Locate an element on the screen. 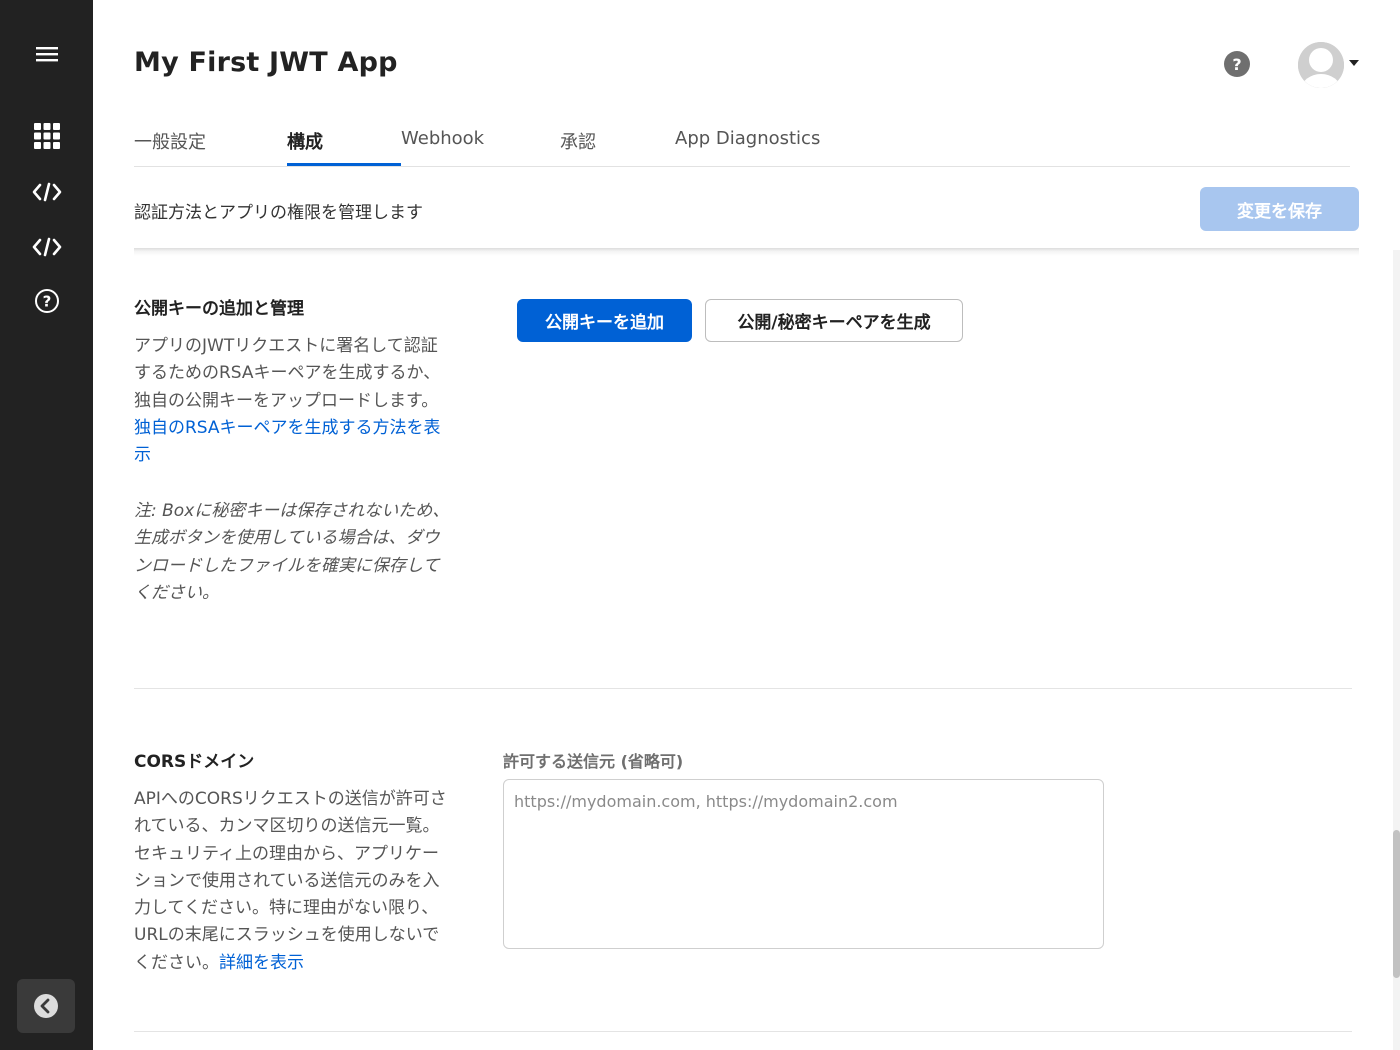 The width and height of the screenshot is (1400, 1050). tab-authorization: 承認 is located at coordinates (578, 141).